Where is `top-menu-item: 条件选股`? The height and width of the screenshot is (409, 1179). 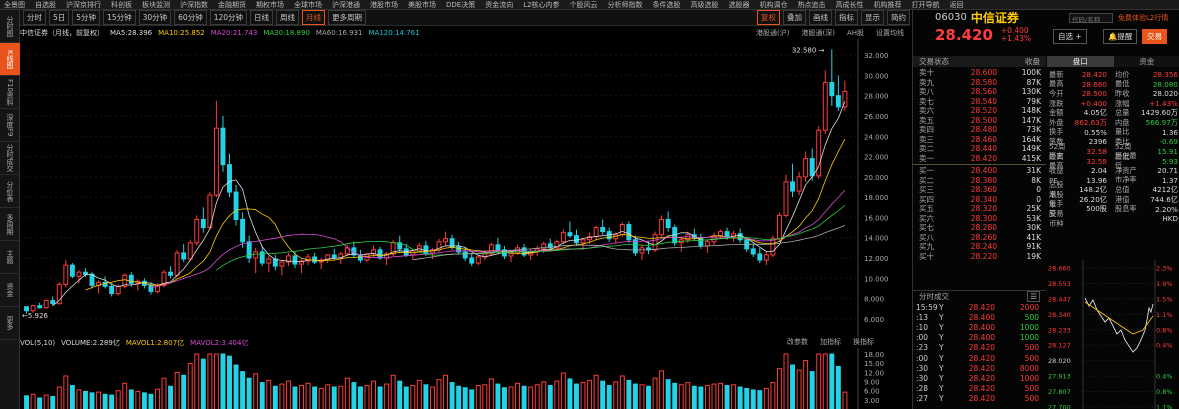
top-menu-item: 条件选股 is located at coordinates (667, 4).